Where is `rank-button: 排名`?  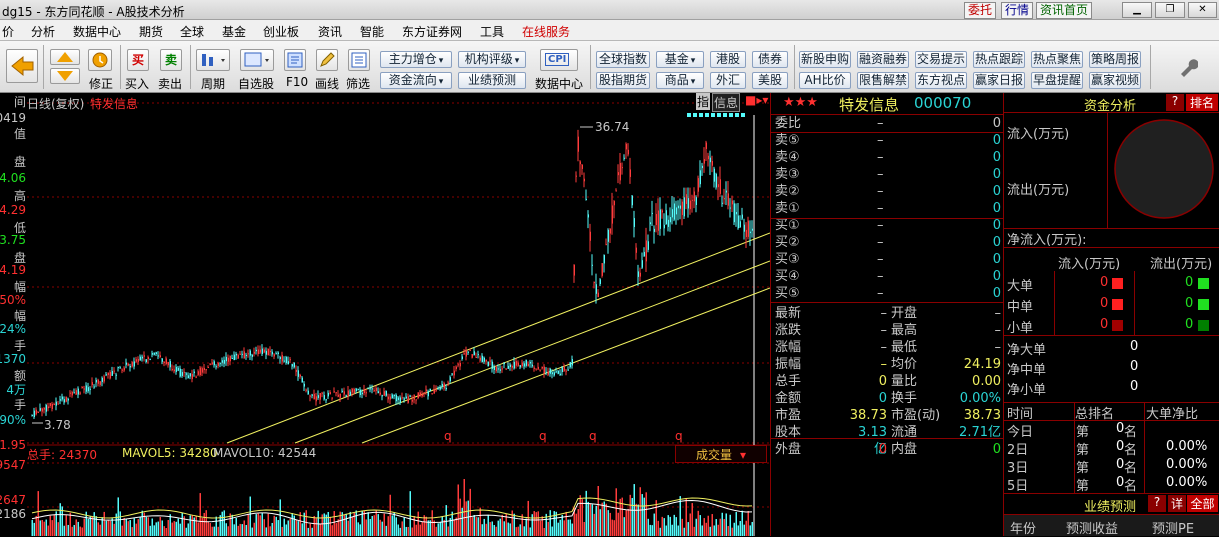 rank-button: 排名 is located at coordinates (1202, 102).